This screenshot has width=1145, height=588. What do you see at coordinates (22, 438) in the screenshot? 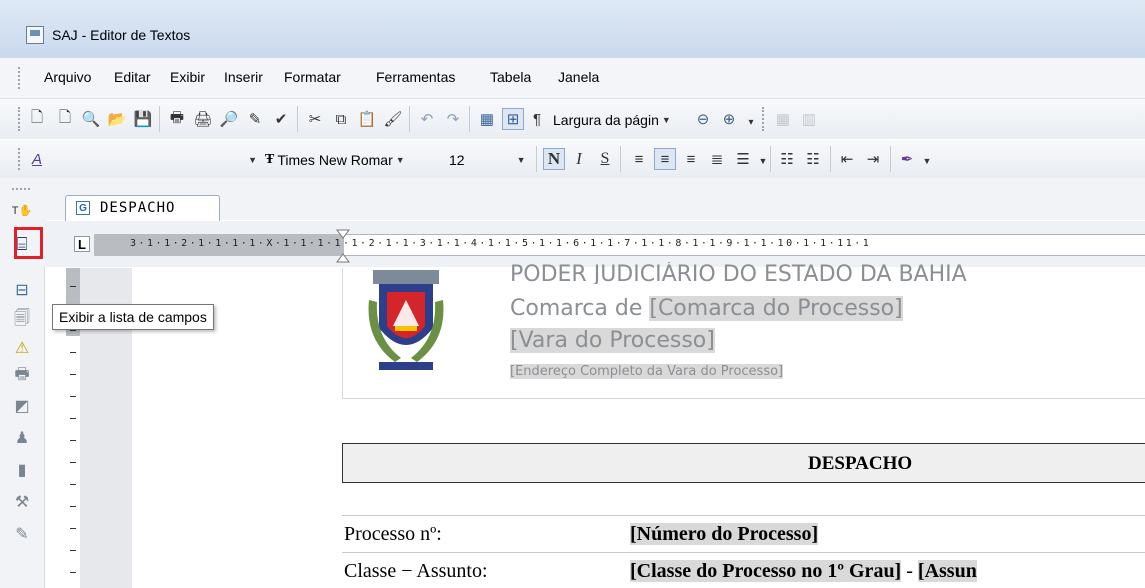
I see `stamp-icon: ♟` at bounding box center [22, 438].